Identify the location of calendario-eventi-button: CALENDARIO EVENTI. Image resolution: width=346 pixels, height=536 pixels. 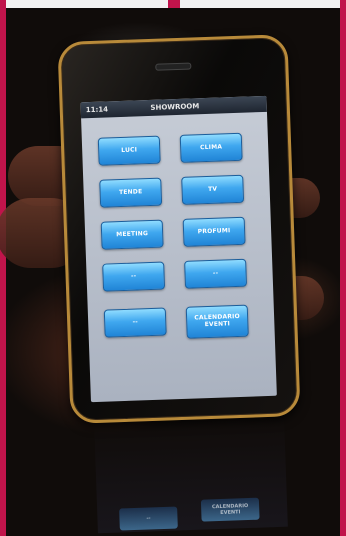
(217, 321).